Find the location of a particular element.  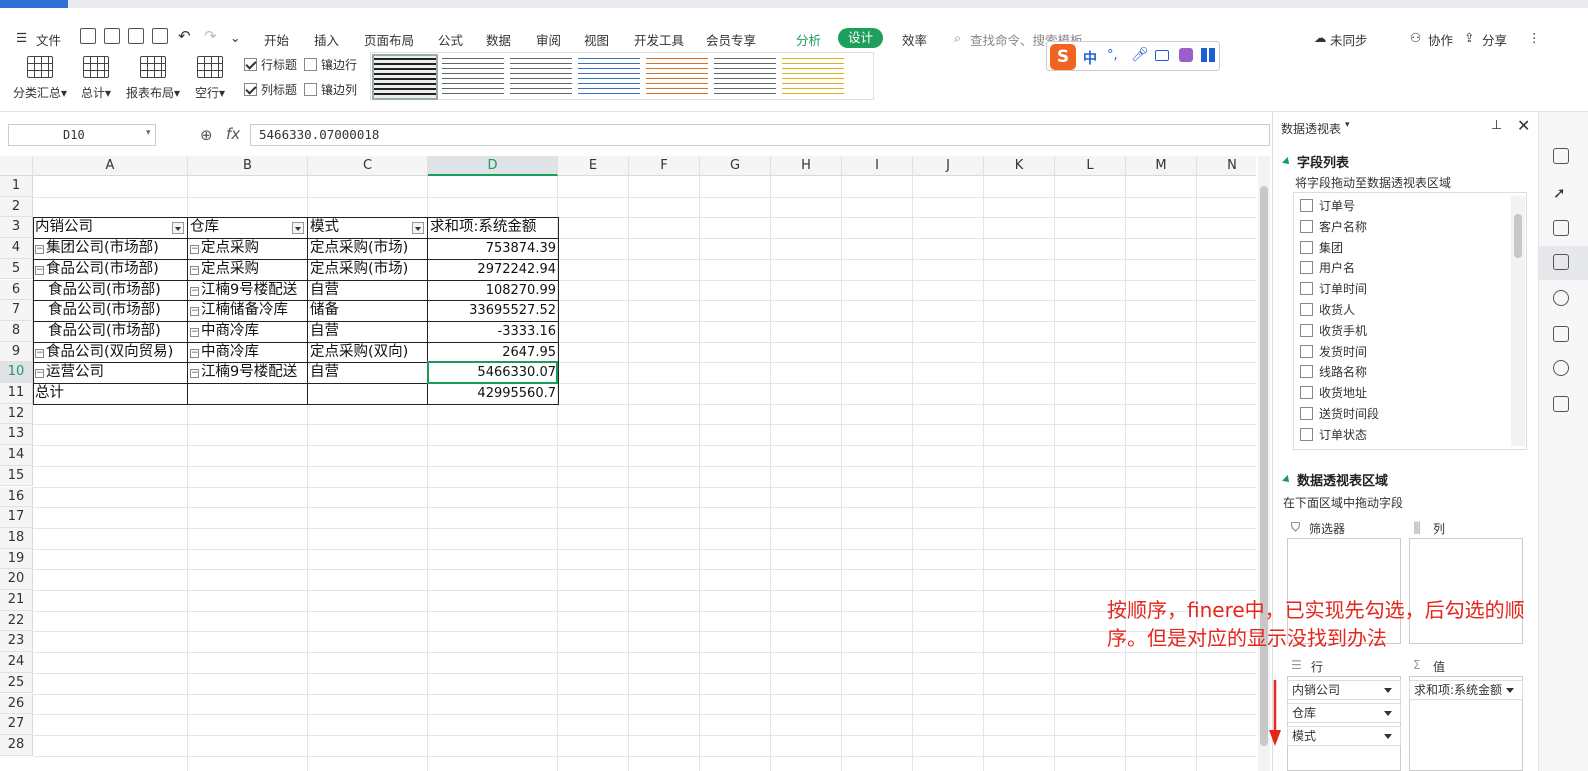

pivot-cell-warehouse: − 江楠储备冷库 is located at coordinates (248, 310).